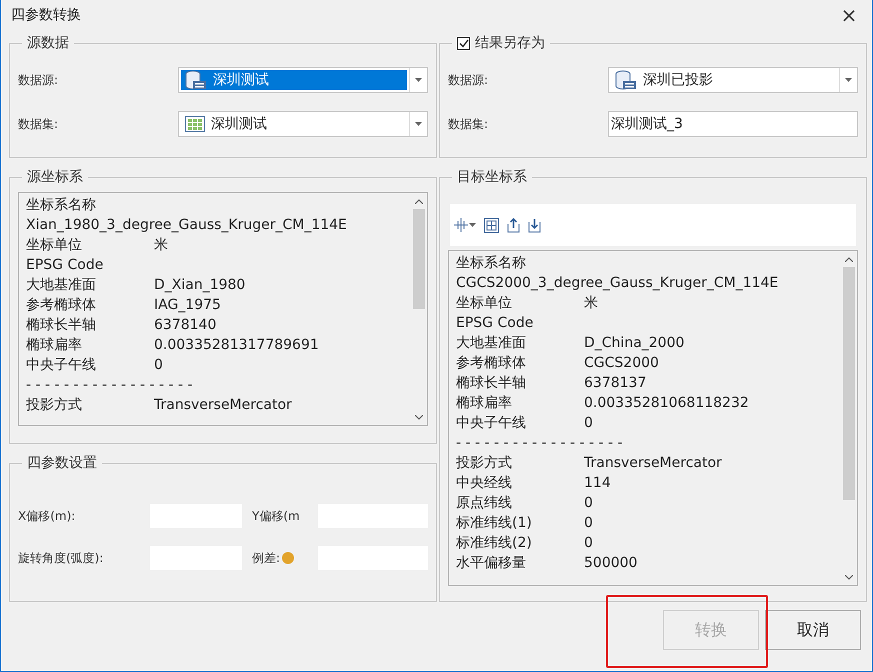  Describe the element at coordinates (463, 43) in the screenshot. I see `checkbox` at that location.